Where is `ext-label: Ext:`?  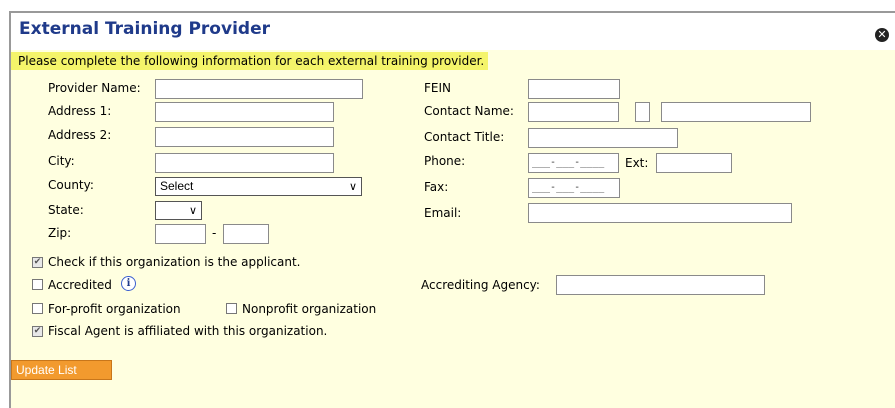
ext-label: Ext: is located at coordinates (637, 163).